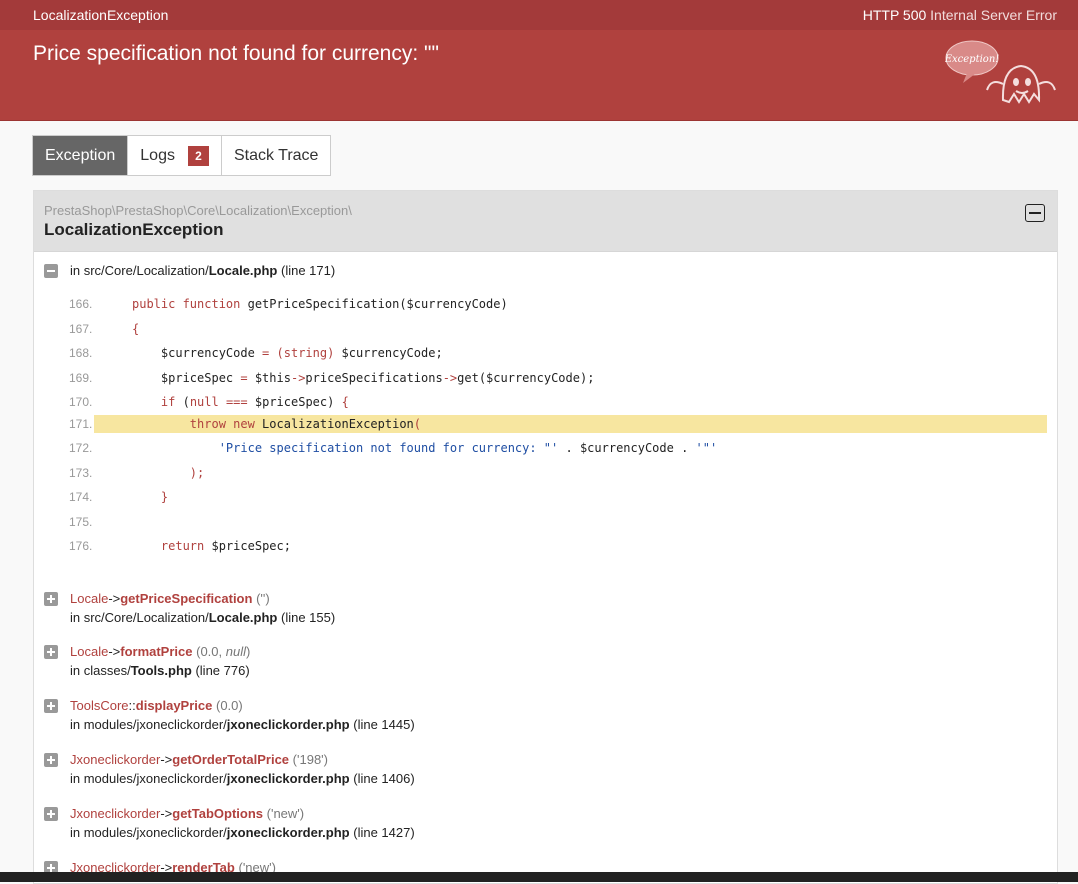 The height and width of the screenshot is (884, 1078). I want to click on tab-label: Logs, so click(157, 155).